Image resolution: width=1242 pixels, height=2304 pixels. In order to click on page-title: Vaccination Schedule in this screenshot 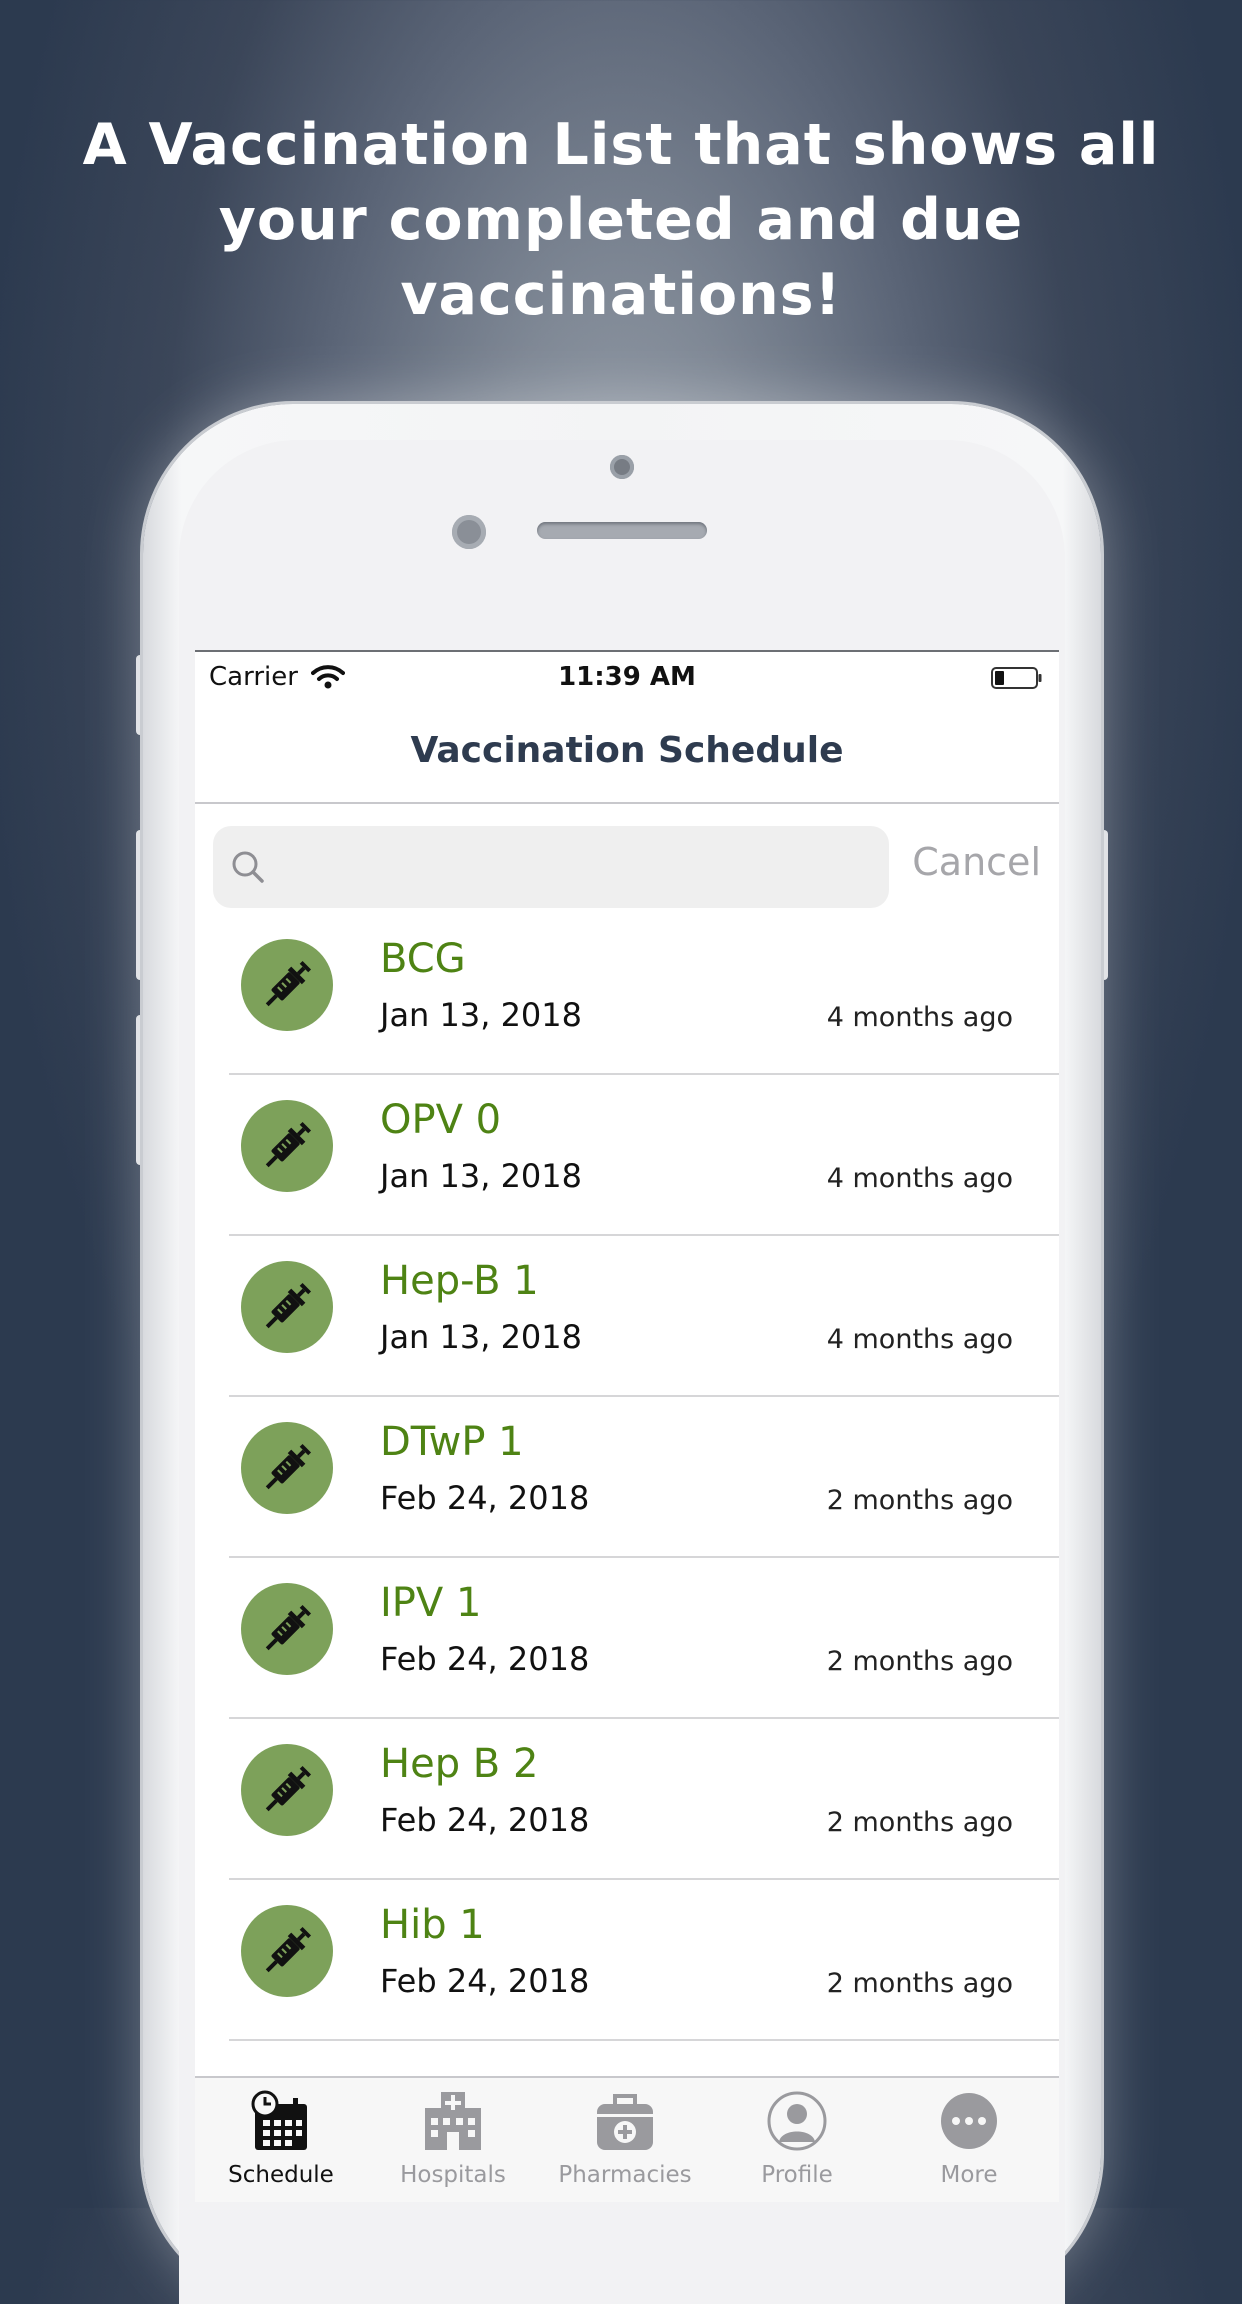, I will do `click(627, 750)`.